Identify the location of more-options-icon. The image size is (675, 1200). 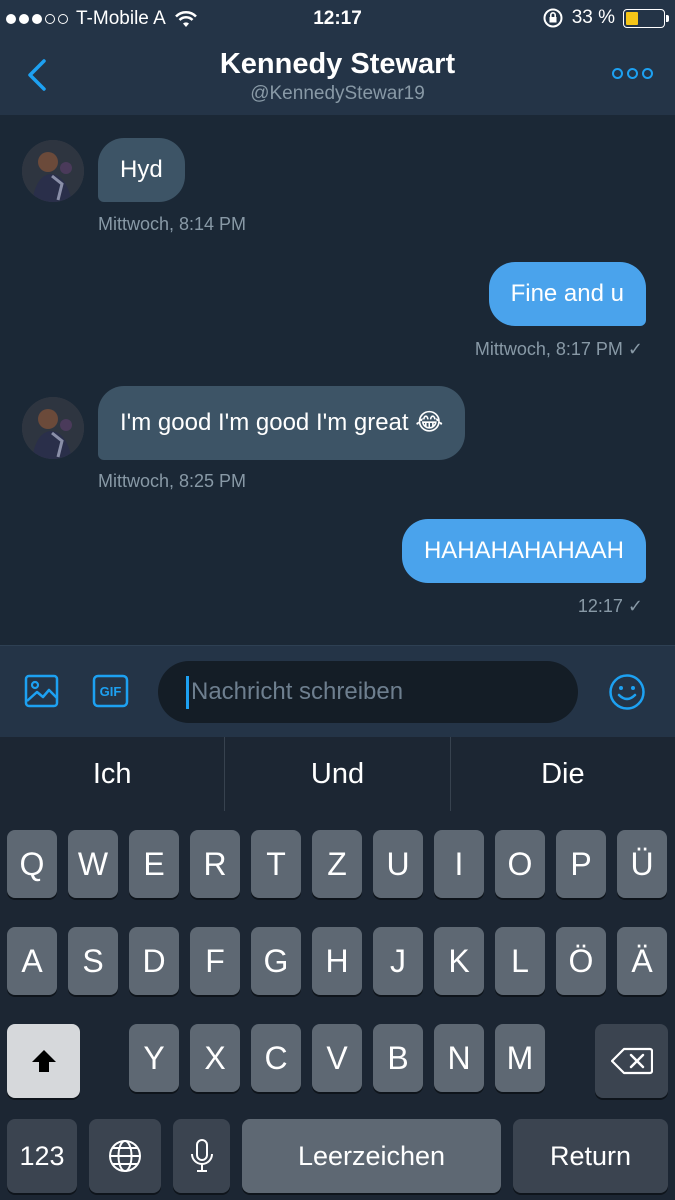
(632, 73).